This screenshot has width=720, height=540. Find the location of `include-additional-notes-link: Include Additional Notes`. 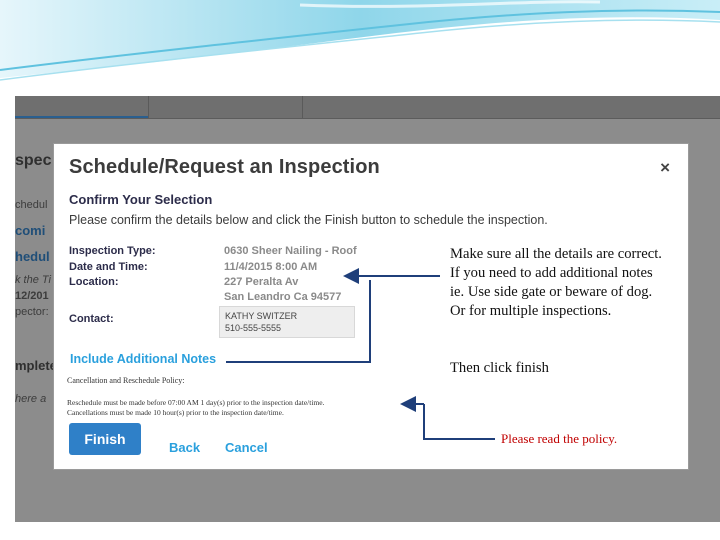

include-additional-notes-link: Include Additional Notes is located at coordinates (143, 359).